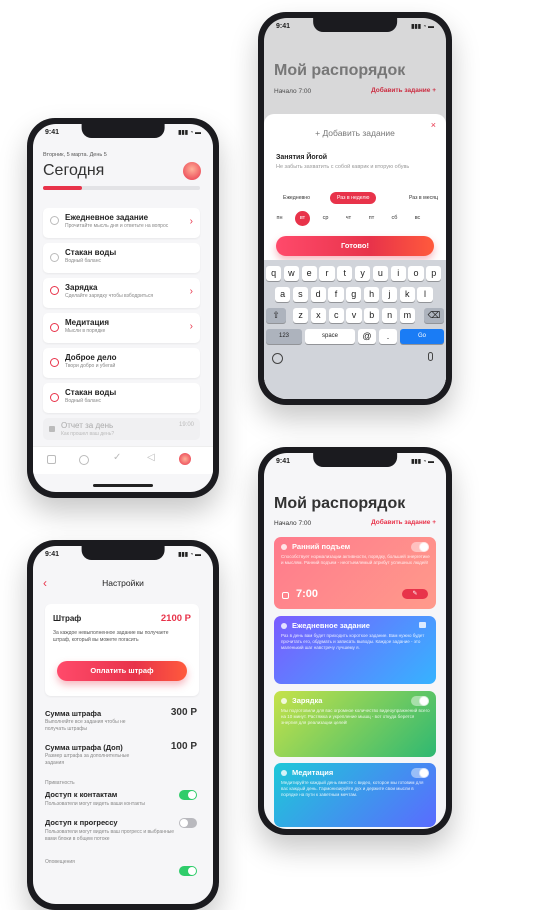 The width and height of the screenshot is (536, 910). What do you see at coordinates (417, 218) in the screenshot?
I see `weekday-option: вс` at bounding box center [417, 218].